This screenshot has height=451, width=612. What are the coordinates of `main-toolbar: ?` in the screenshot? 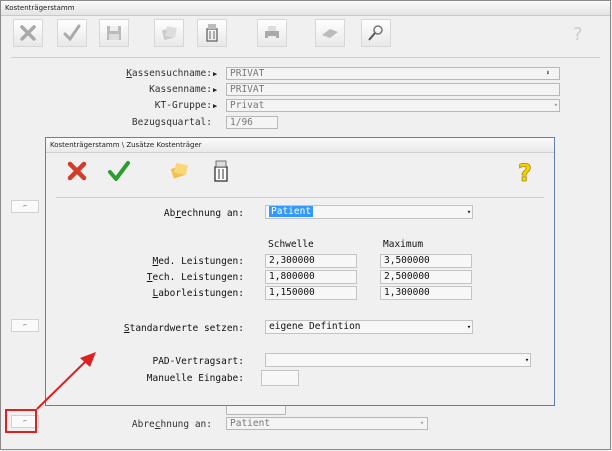 It's located at (305, 33).